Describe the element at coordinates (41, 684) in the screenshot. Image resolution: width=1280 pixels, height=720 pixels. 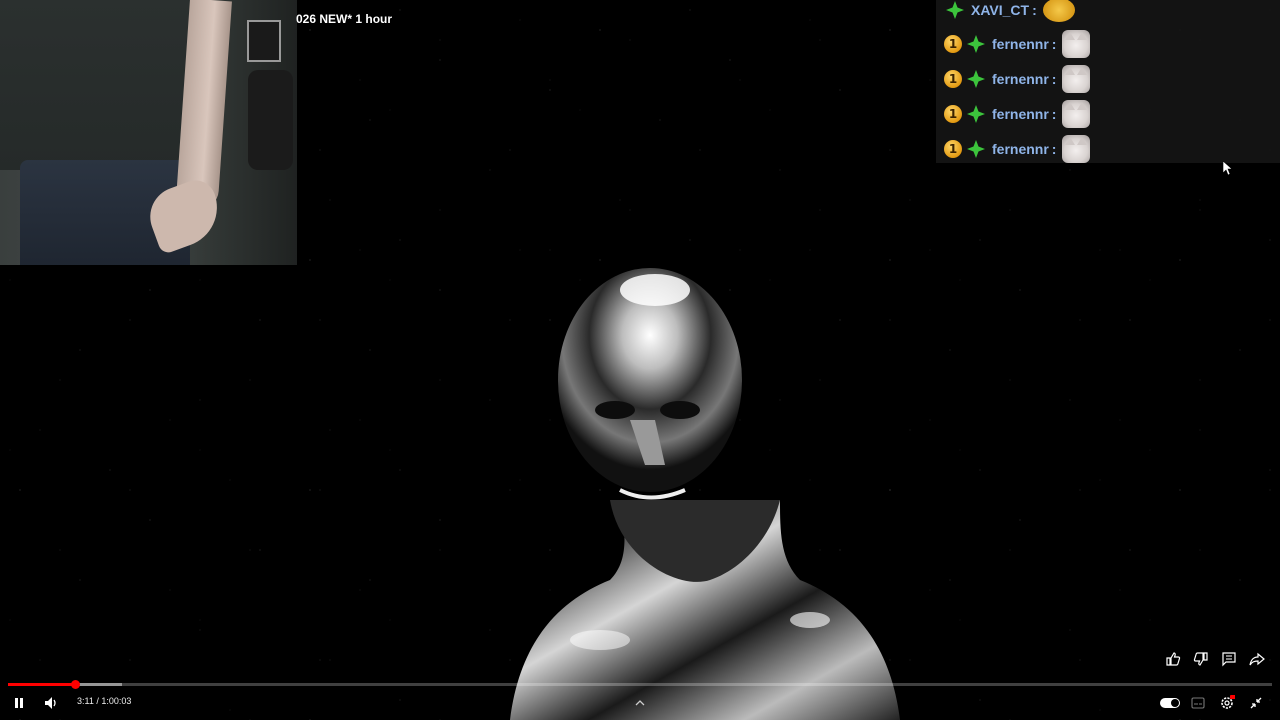
I see `progress-played` at that location.